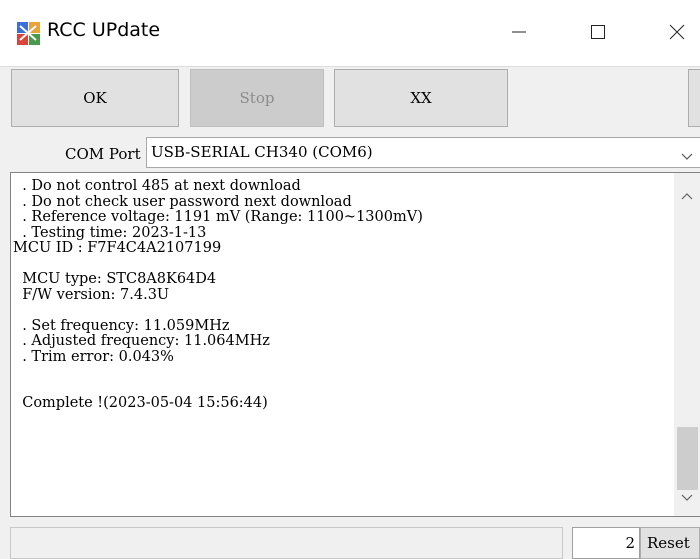 The height and width of the screenshot is (559, 700). Describe the element at coordinates (670, 543) in the screenshot. I see `reset-button: Reset` at that location.